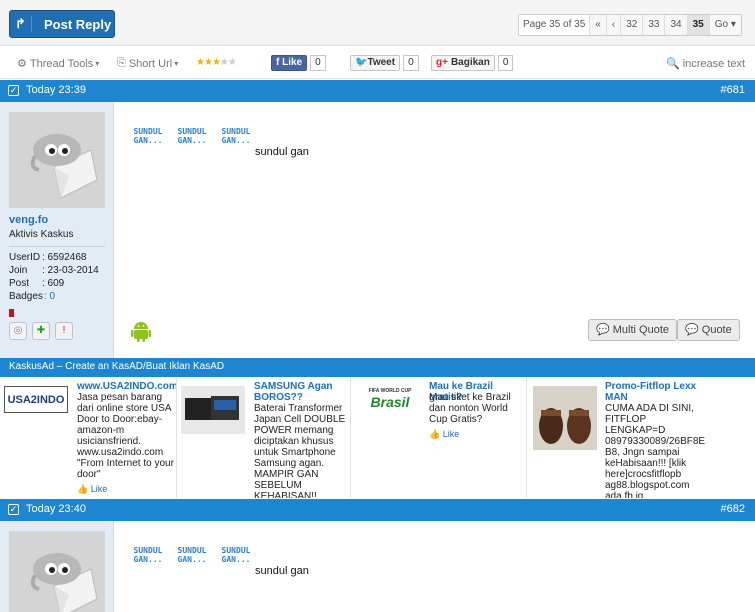  Describe the element at coordinates (676, 25) in the screenshot. I see `page-link: 34` at that location.